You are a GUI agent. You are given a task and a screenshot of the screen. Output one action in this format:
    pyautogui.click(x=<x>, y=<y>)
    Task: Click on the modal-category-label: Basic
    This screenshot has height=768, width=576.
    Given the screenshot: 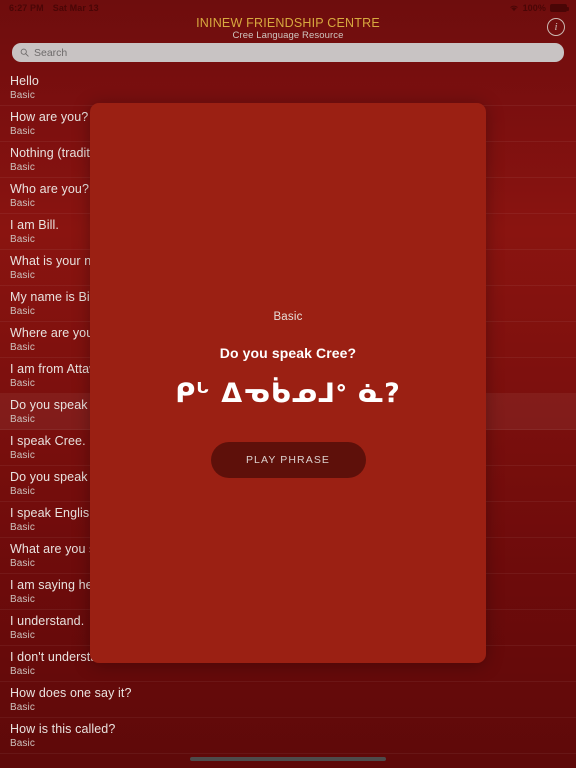 What is the action you would take?
    pyautogui.click(x=288, y=317)
    